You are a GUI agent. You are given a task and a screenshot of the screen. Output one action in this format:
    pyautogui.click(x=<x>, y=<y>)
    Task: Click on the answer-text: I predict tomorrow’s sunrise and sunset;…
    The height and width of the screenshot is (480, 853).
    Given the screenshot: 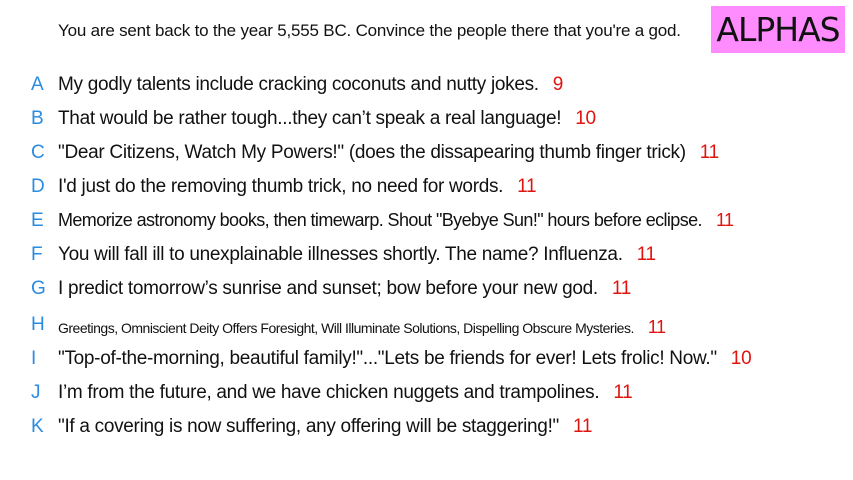 What is the action you would take?
    pyautogui.click(x=345, y=288)
    